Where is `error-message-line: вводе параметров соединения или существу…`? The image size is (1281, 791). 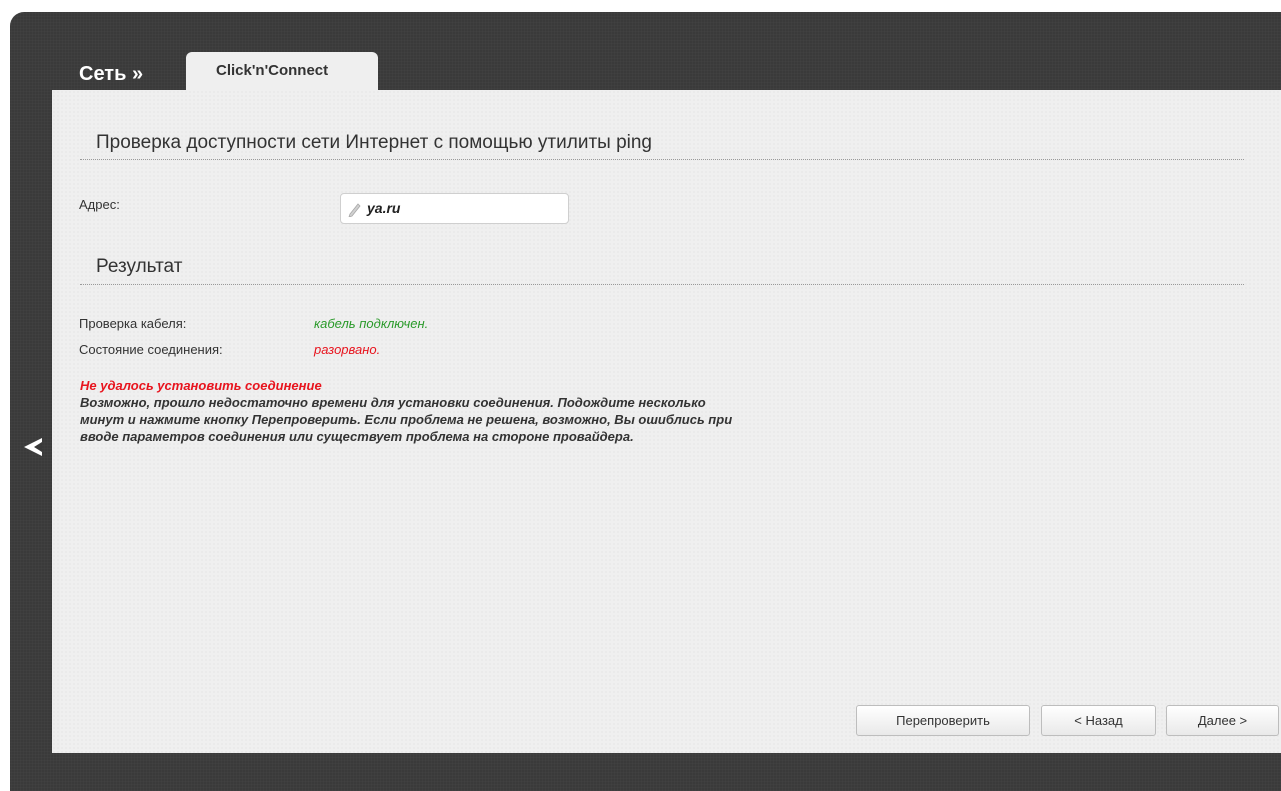 error-message-line: вводе параметров соединения или существу… is located at coordinates (357, 436).